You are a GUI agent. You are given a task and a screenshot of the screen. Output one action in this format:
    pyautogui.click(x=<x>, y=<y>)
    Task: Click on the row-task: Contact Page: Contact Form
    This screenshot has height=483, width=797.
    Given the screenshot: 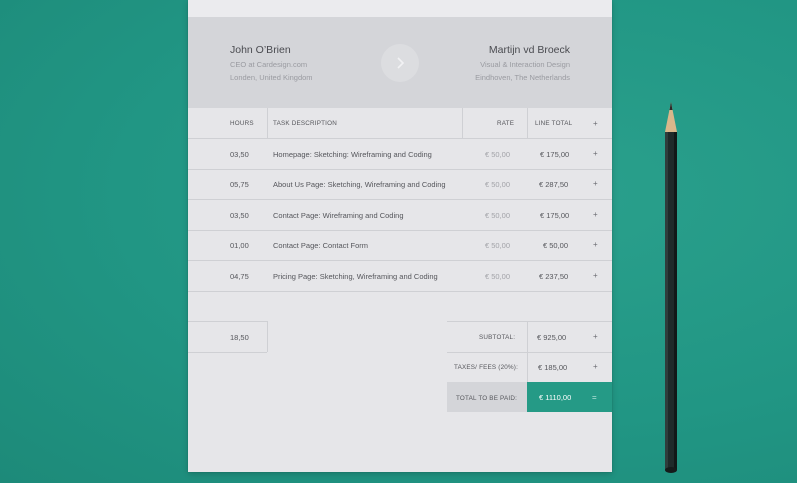 What is the action you would take?
    pyautogui.click(x=321, y=245)
    